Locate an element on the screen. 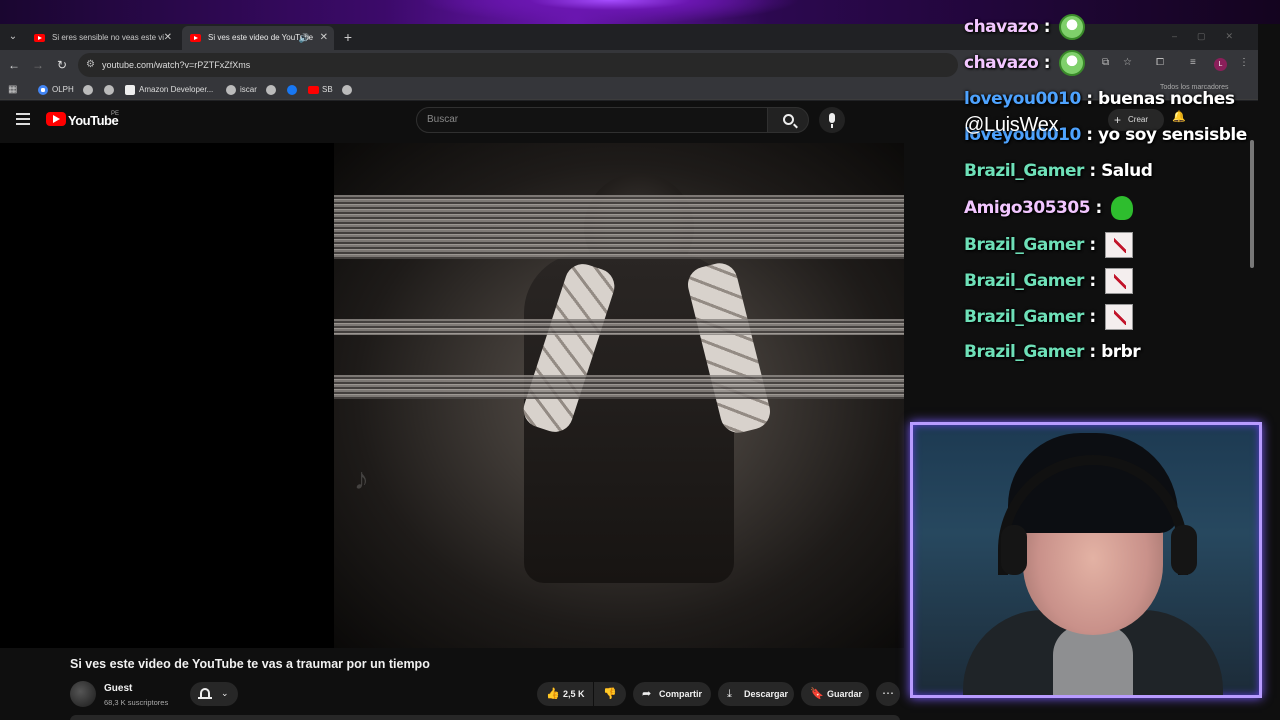 This screenshot has width=1280, height=720. google-icon is located at coordinates (43, 90).